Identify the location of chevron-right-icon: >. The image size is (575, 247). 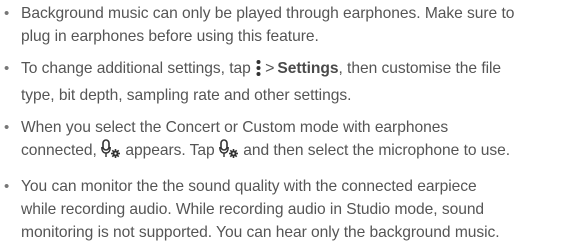
(270, 68).